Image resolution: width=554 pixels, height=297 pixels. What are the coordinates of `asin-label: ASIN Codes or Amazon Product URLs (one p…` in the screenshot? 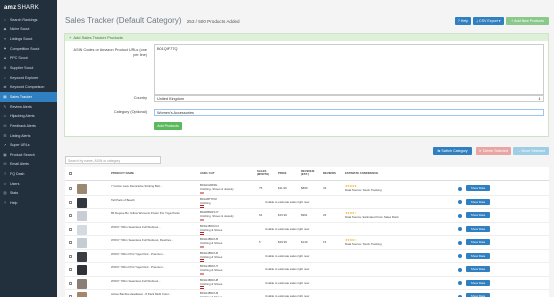 It's located at (110, 52).